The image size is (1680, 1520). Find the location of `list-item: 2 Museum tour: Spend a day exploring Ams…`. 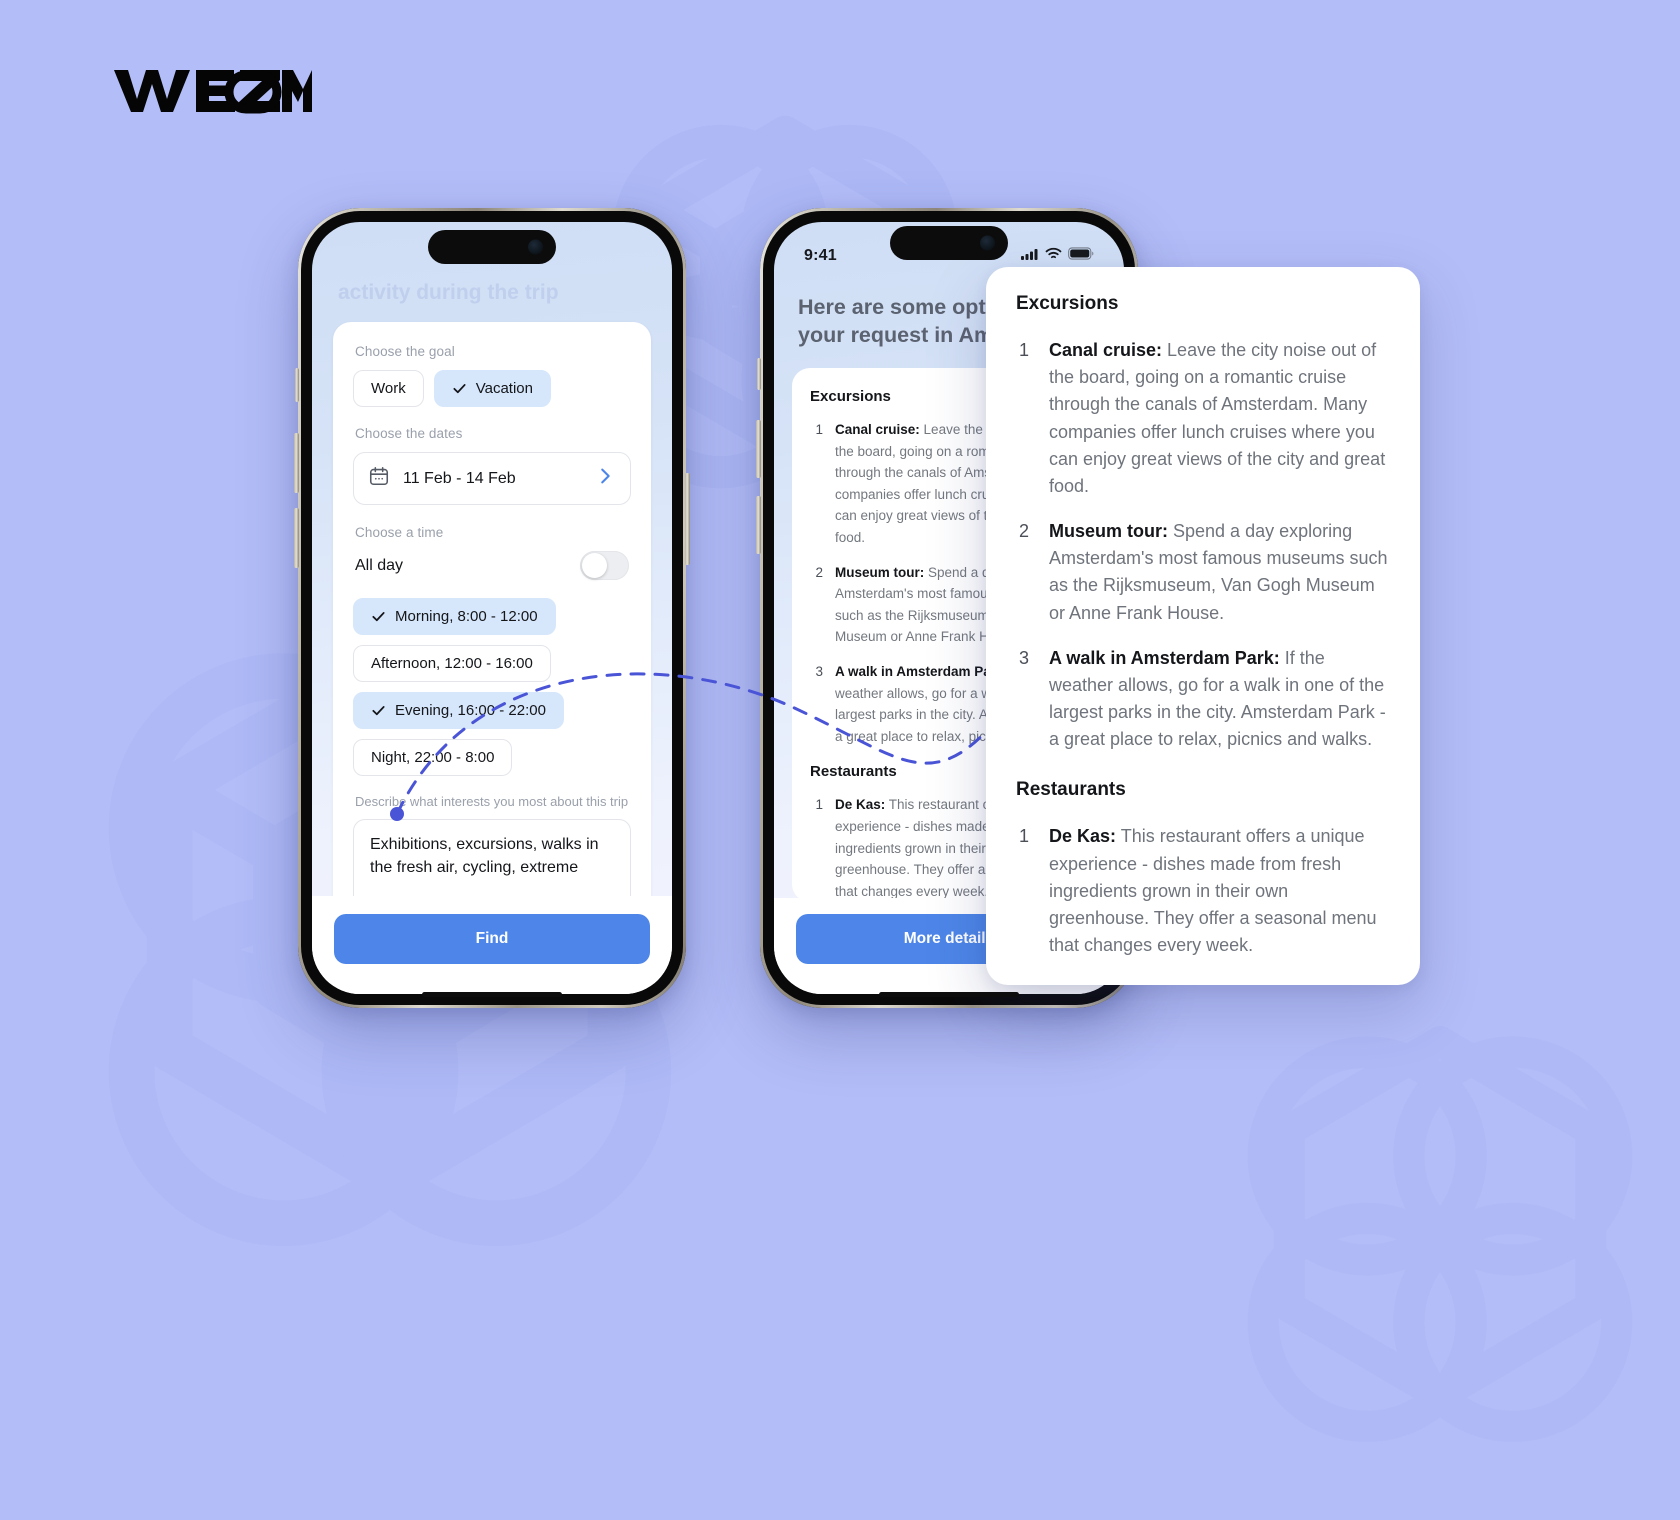

list-item: 2 Museum tour: Spend a day exploring Ams… is located at coordinates (1203, 572).